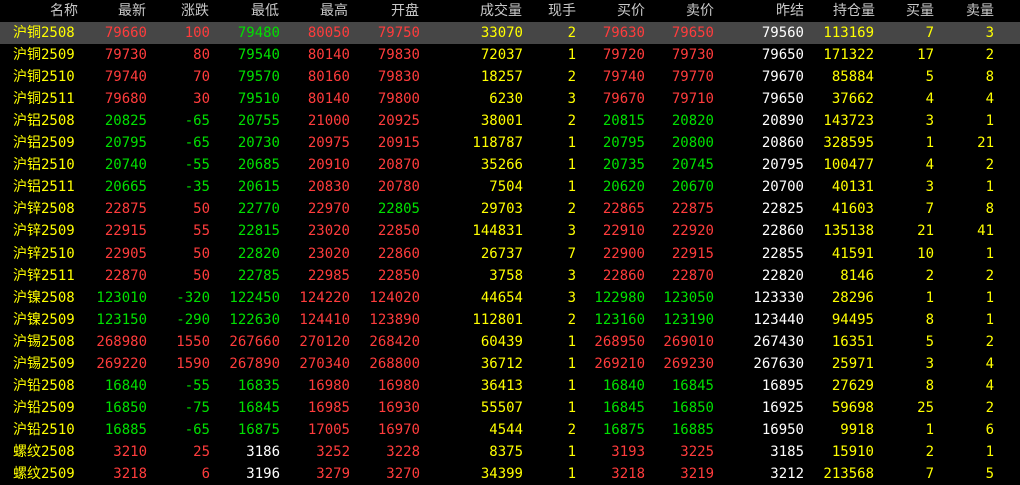 Image resolution: width=1020 pixels, height=485 pixels. What do you see at coordinates (989, 33) in the screenshot?
I see `cell-ask-vol: 3` at bounding box center [989, 33].